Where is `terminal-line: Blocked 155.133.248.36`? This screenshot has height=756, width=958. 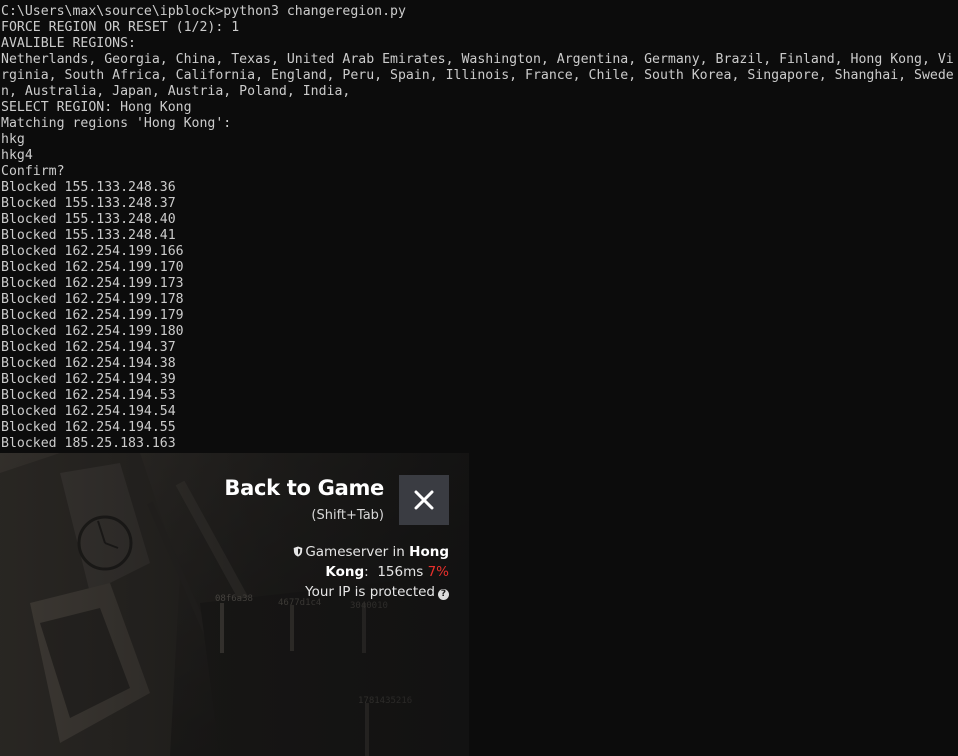
terminal-line: Blocked 155.133.248.36 is located at coordinates (88, 187).